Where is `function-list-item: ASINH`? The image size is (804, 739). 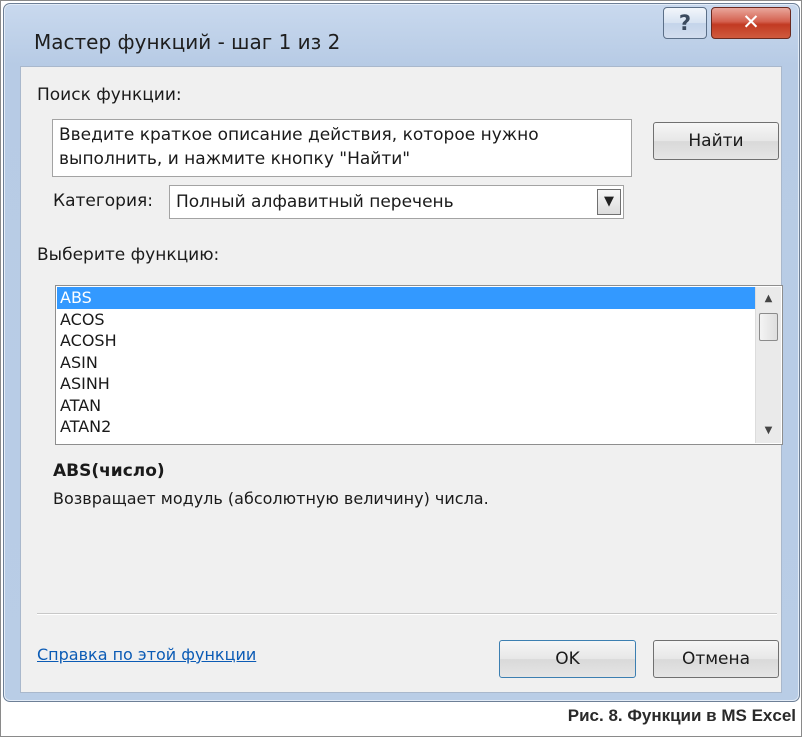
function-list-item: ASINH is located at coordinates (406, 384).